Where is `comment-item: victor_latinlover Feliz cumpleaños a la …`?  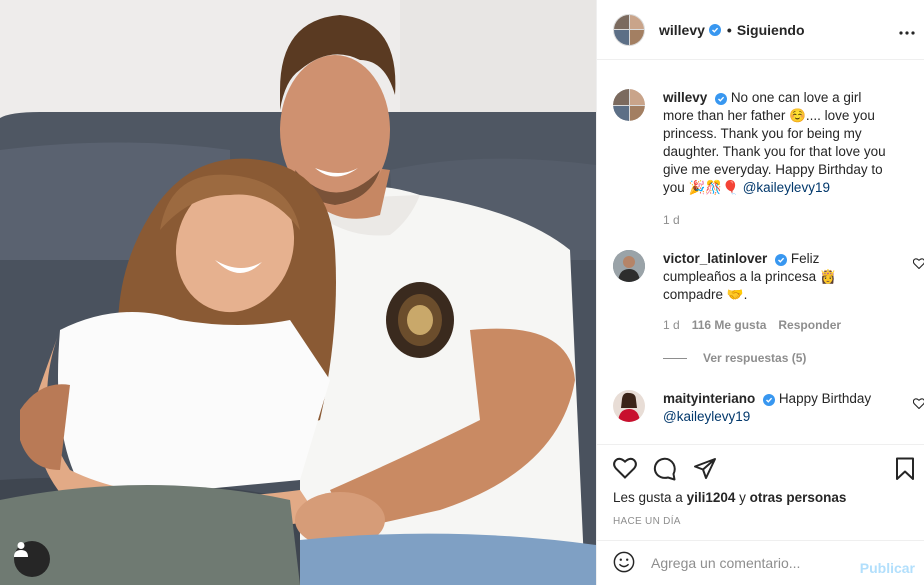 comment-item: victor_latinlover Feliz cumpleaños a la … is located at coordinates (768, 292).